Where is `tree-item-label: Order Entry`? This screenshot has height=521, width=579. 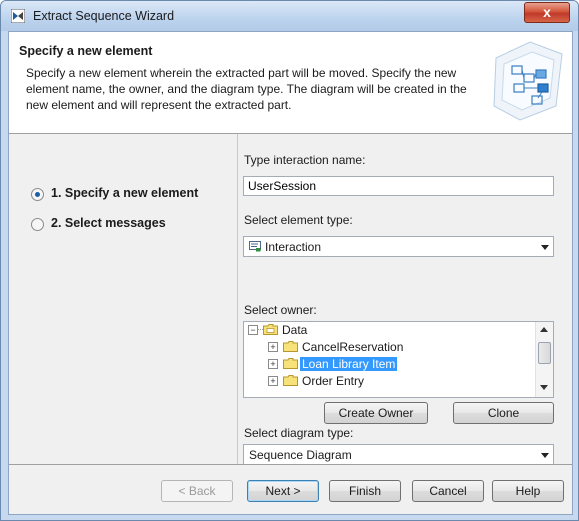
tree-item-label: Order Entry is located at coordinates (333, 381).